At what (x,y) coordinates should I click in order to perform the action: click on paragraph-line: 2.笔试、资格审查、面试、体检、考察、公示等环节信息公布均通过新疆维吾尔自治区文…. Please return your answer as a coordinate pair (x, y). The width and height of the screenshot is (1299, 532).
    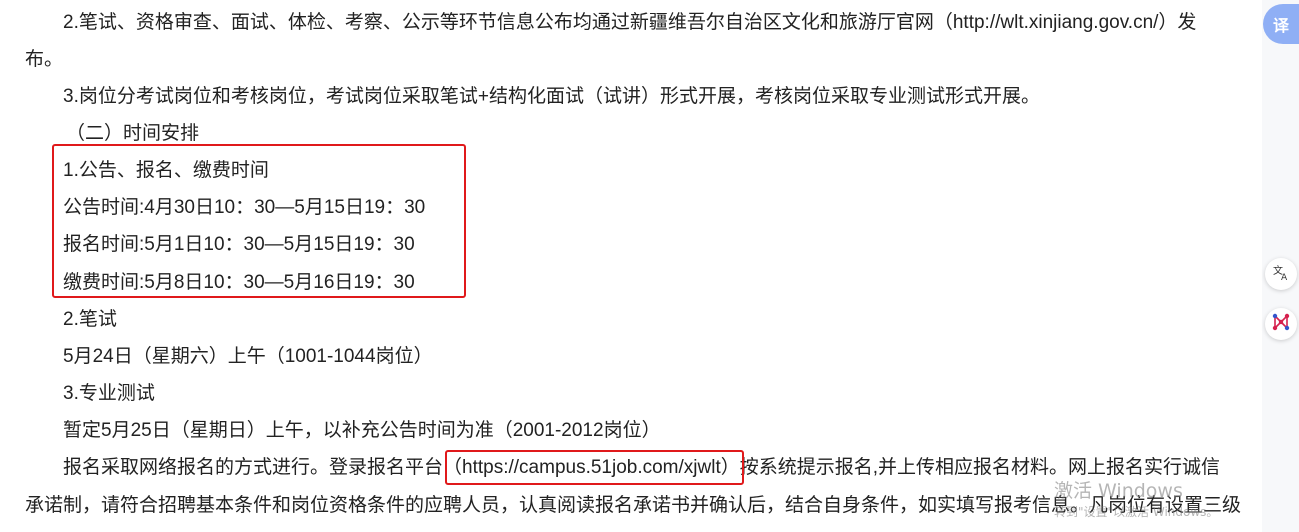
    Looking at the image, I should click on (630, 22).